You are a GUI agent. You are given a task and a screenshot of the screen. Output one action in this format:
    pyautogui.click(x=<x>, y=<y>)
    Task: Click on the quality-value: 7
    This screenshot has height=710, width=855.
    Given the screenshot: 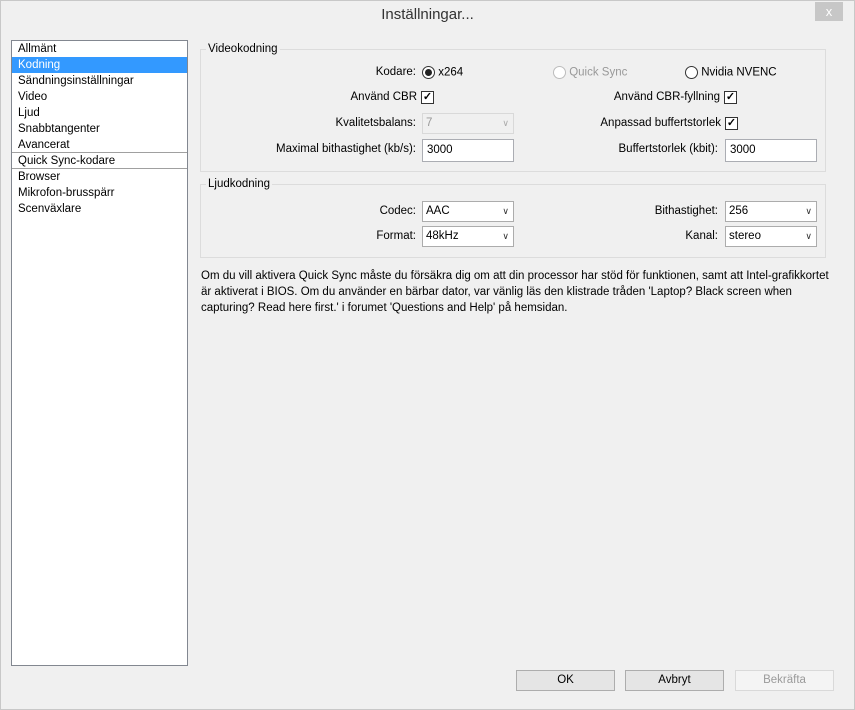 What is the action you would take?
    pyautogui.click(x=429, y=123)
    